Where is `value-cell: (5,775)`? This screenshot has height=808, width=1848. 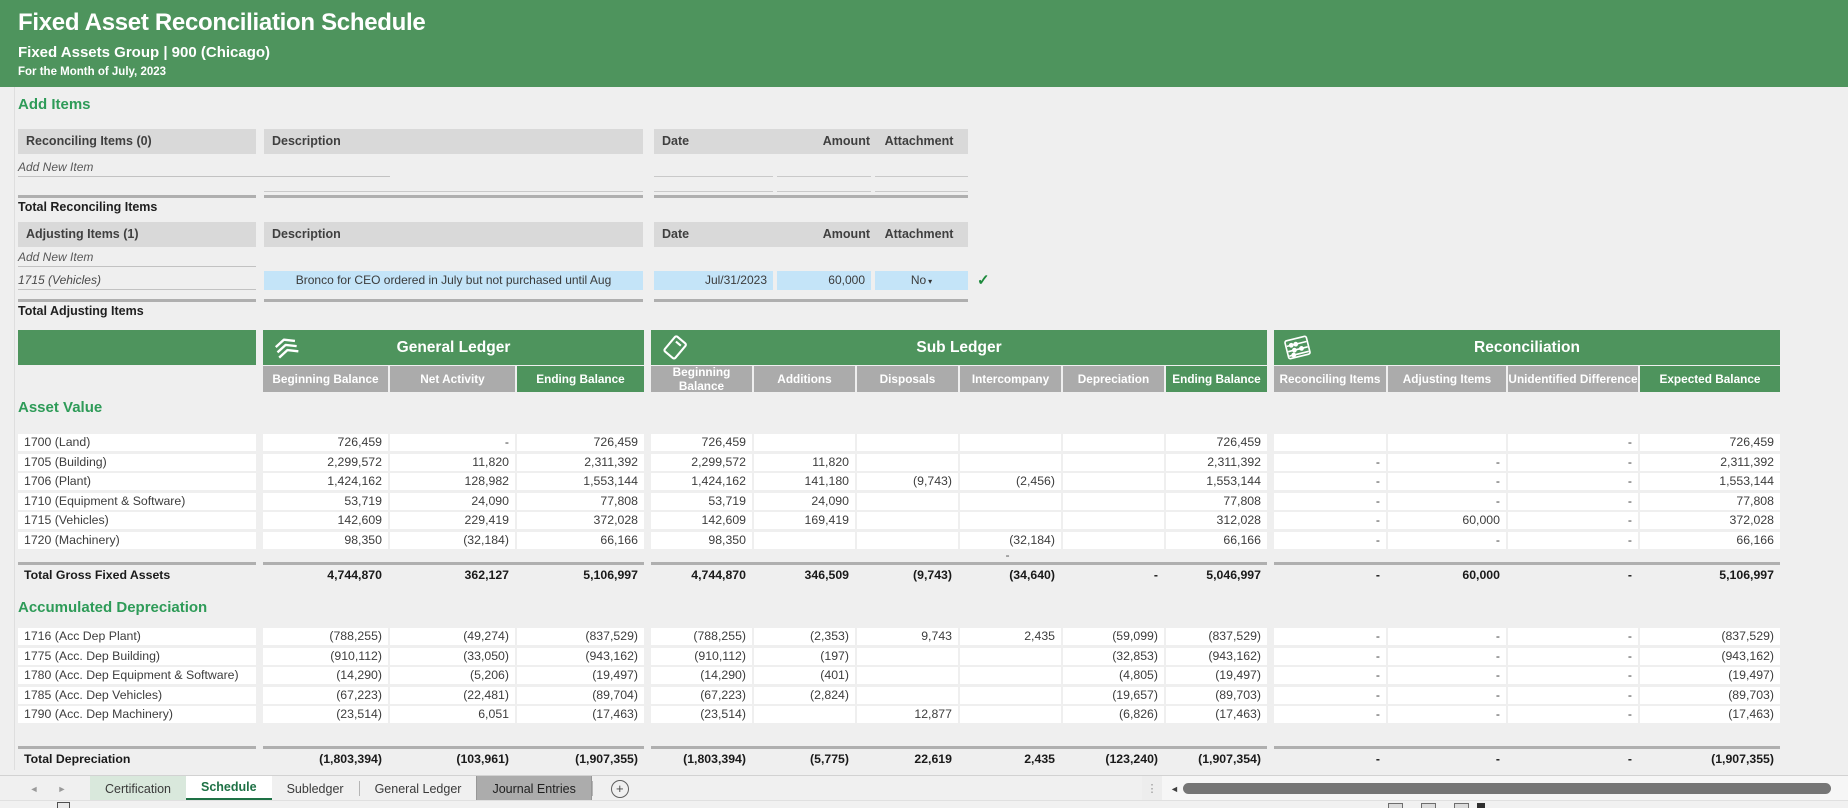 value-cell: (5,775) is located at coordinates (829, 758).